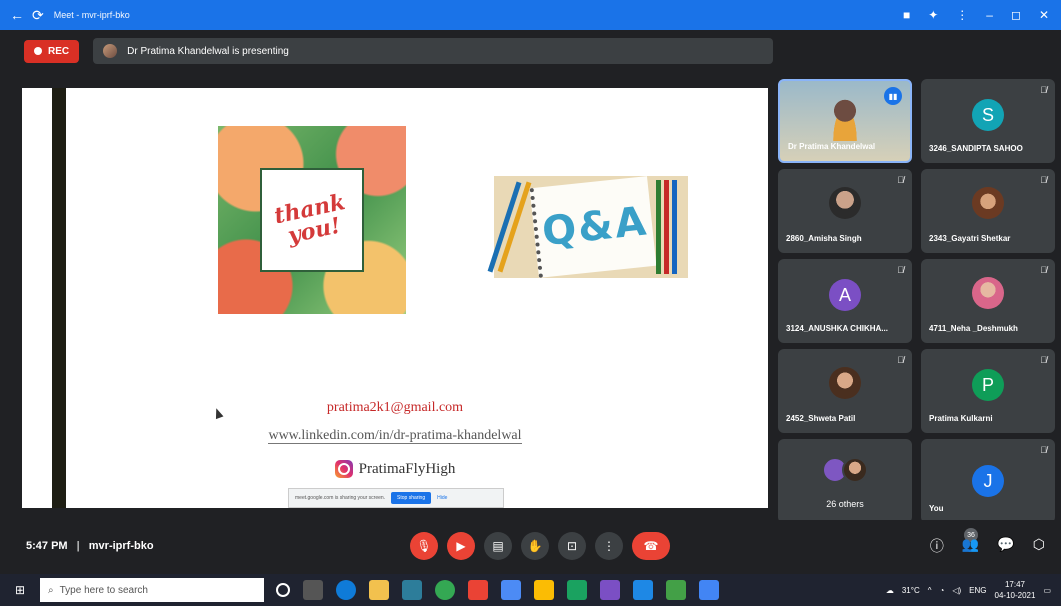  Describe the element at coordinates (313, 590) in the screenshot. I see `task-view-icon` at that location.